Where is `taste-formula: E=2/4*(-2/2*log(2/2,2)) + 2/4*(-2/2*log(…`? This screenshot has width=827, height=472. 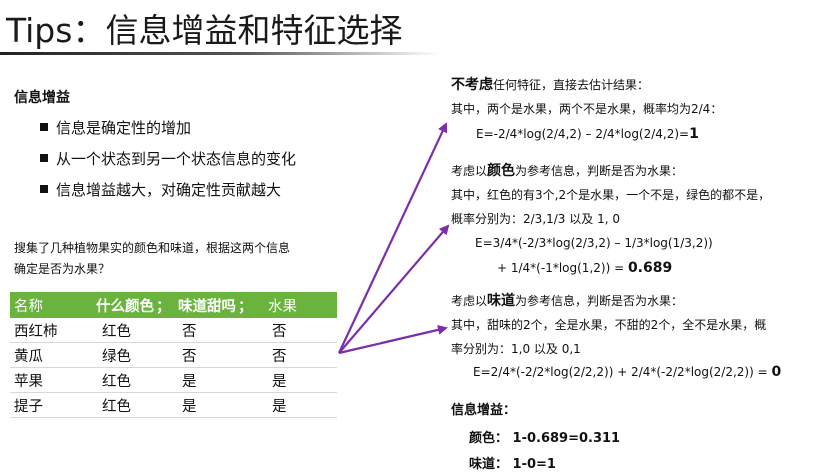
taste-formula: E=2/4*(-2/2*log(2/2,2)) + 2/4*(-2/2*log(… is located at coordinates (627, 372).